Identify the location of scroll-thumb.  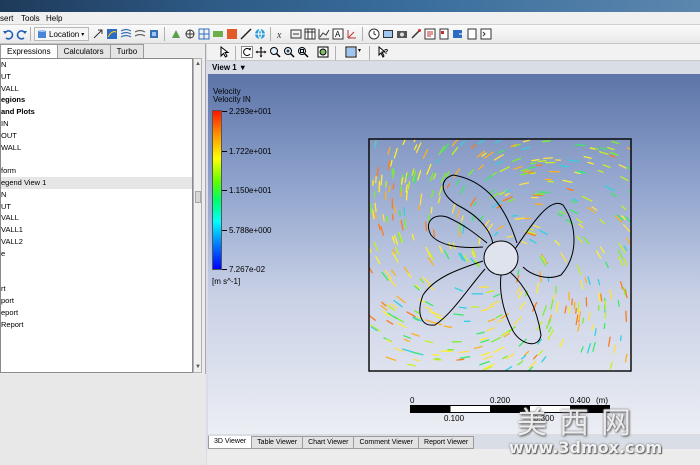
(198, 197).